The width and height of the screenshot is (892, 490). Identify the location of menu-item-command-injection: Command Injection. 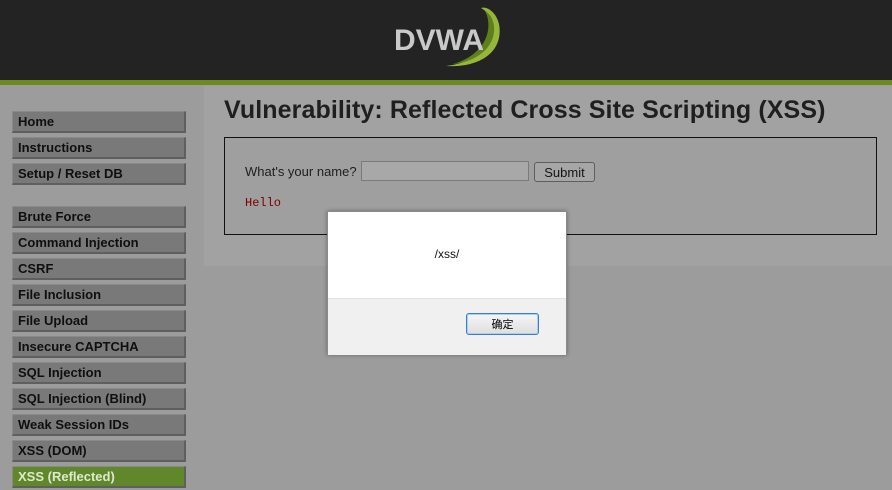
(99, 243).